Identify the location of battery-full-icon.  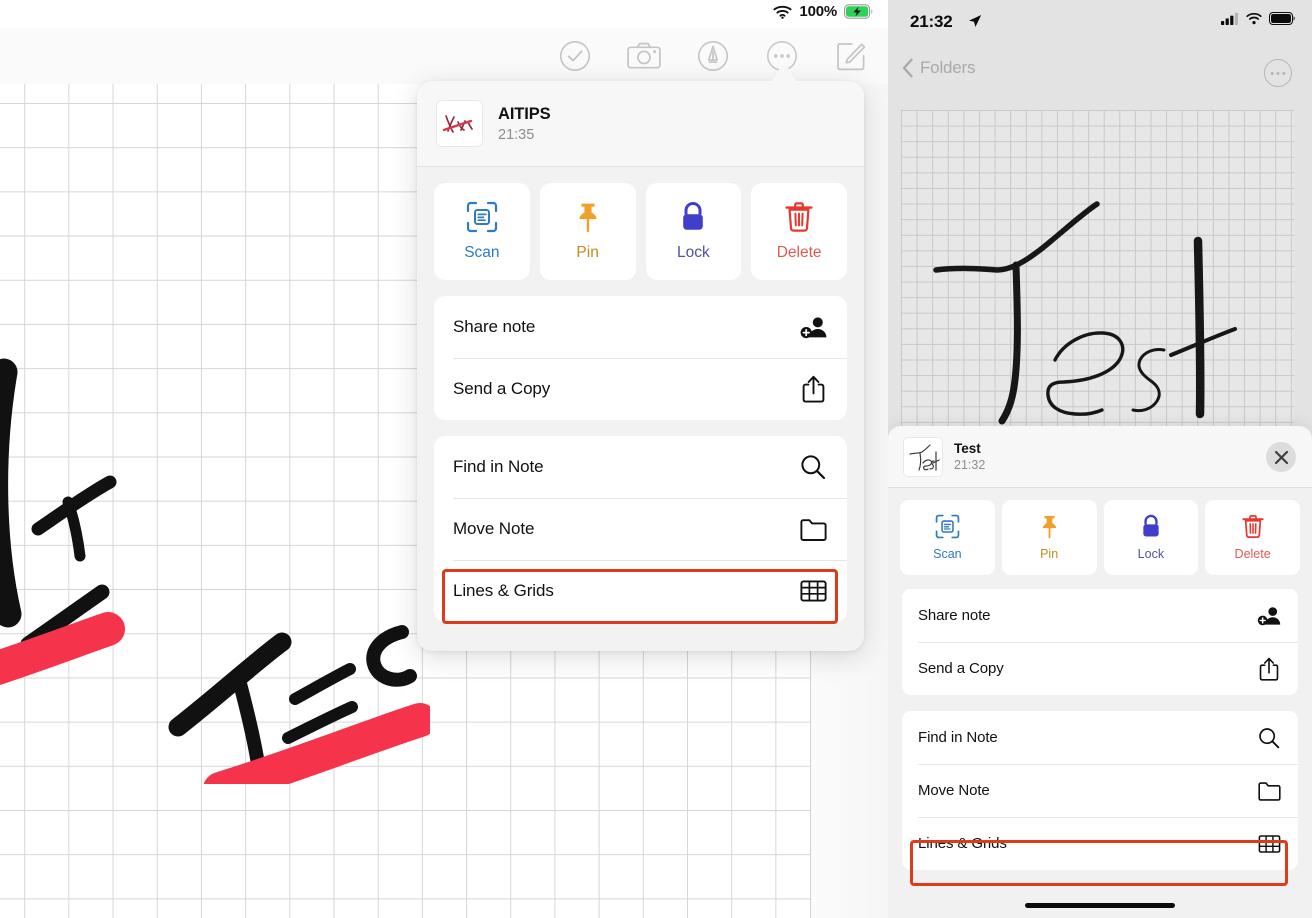
(1282, 18).